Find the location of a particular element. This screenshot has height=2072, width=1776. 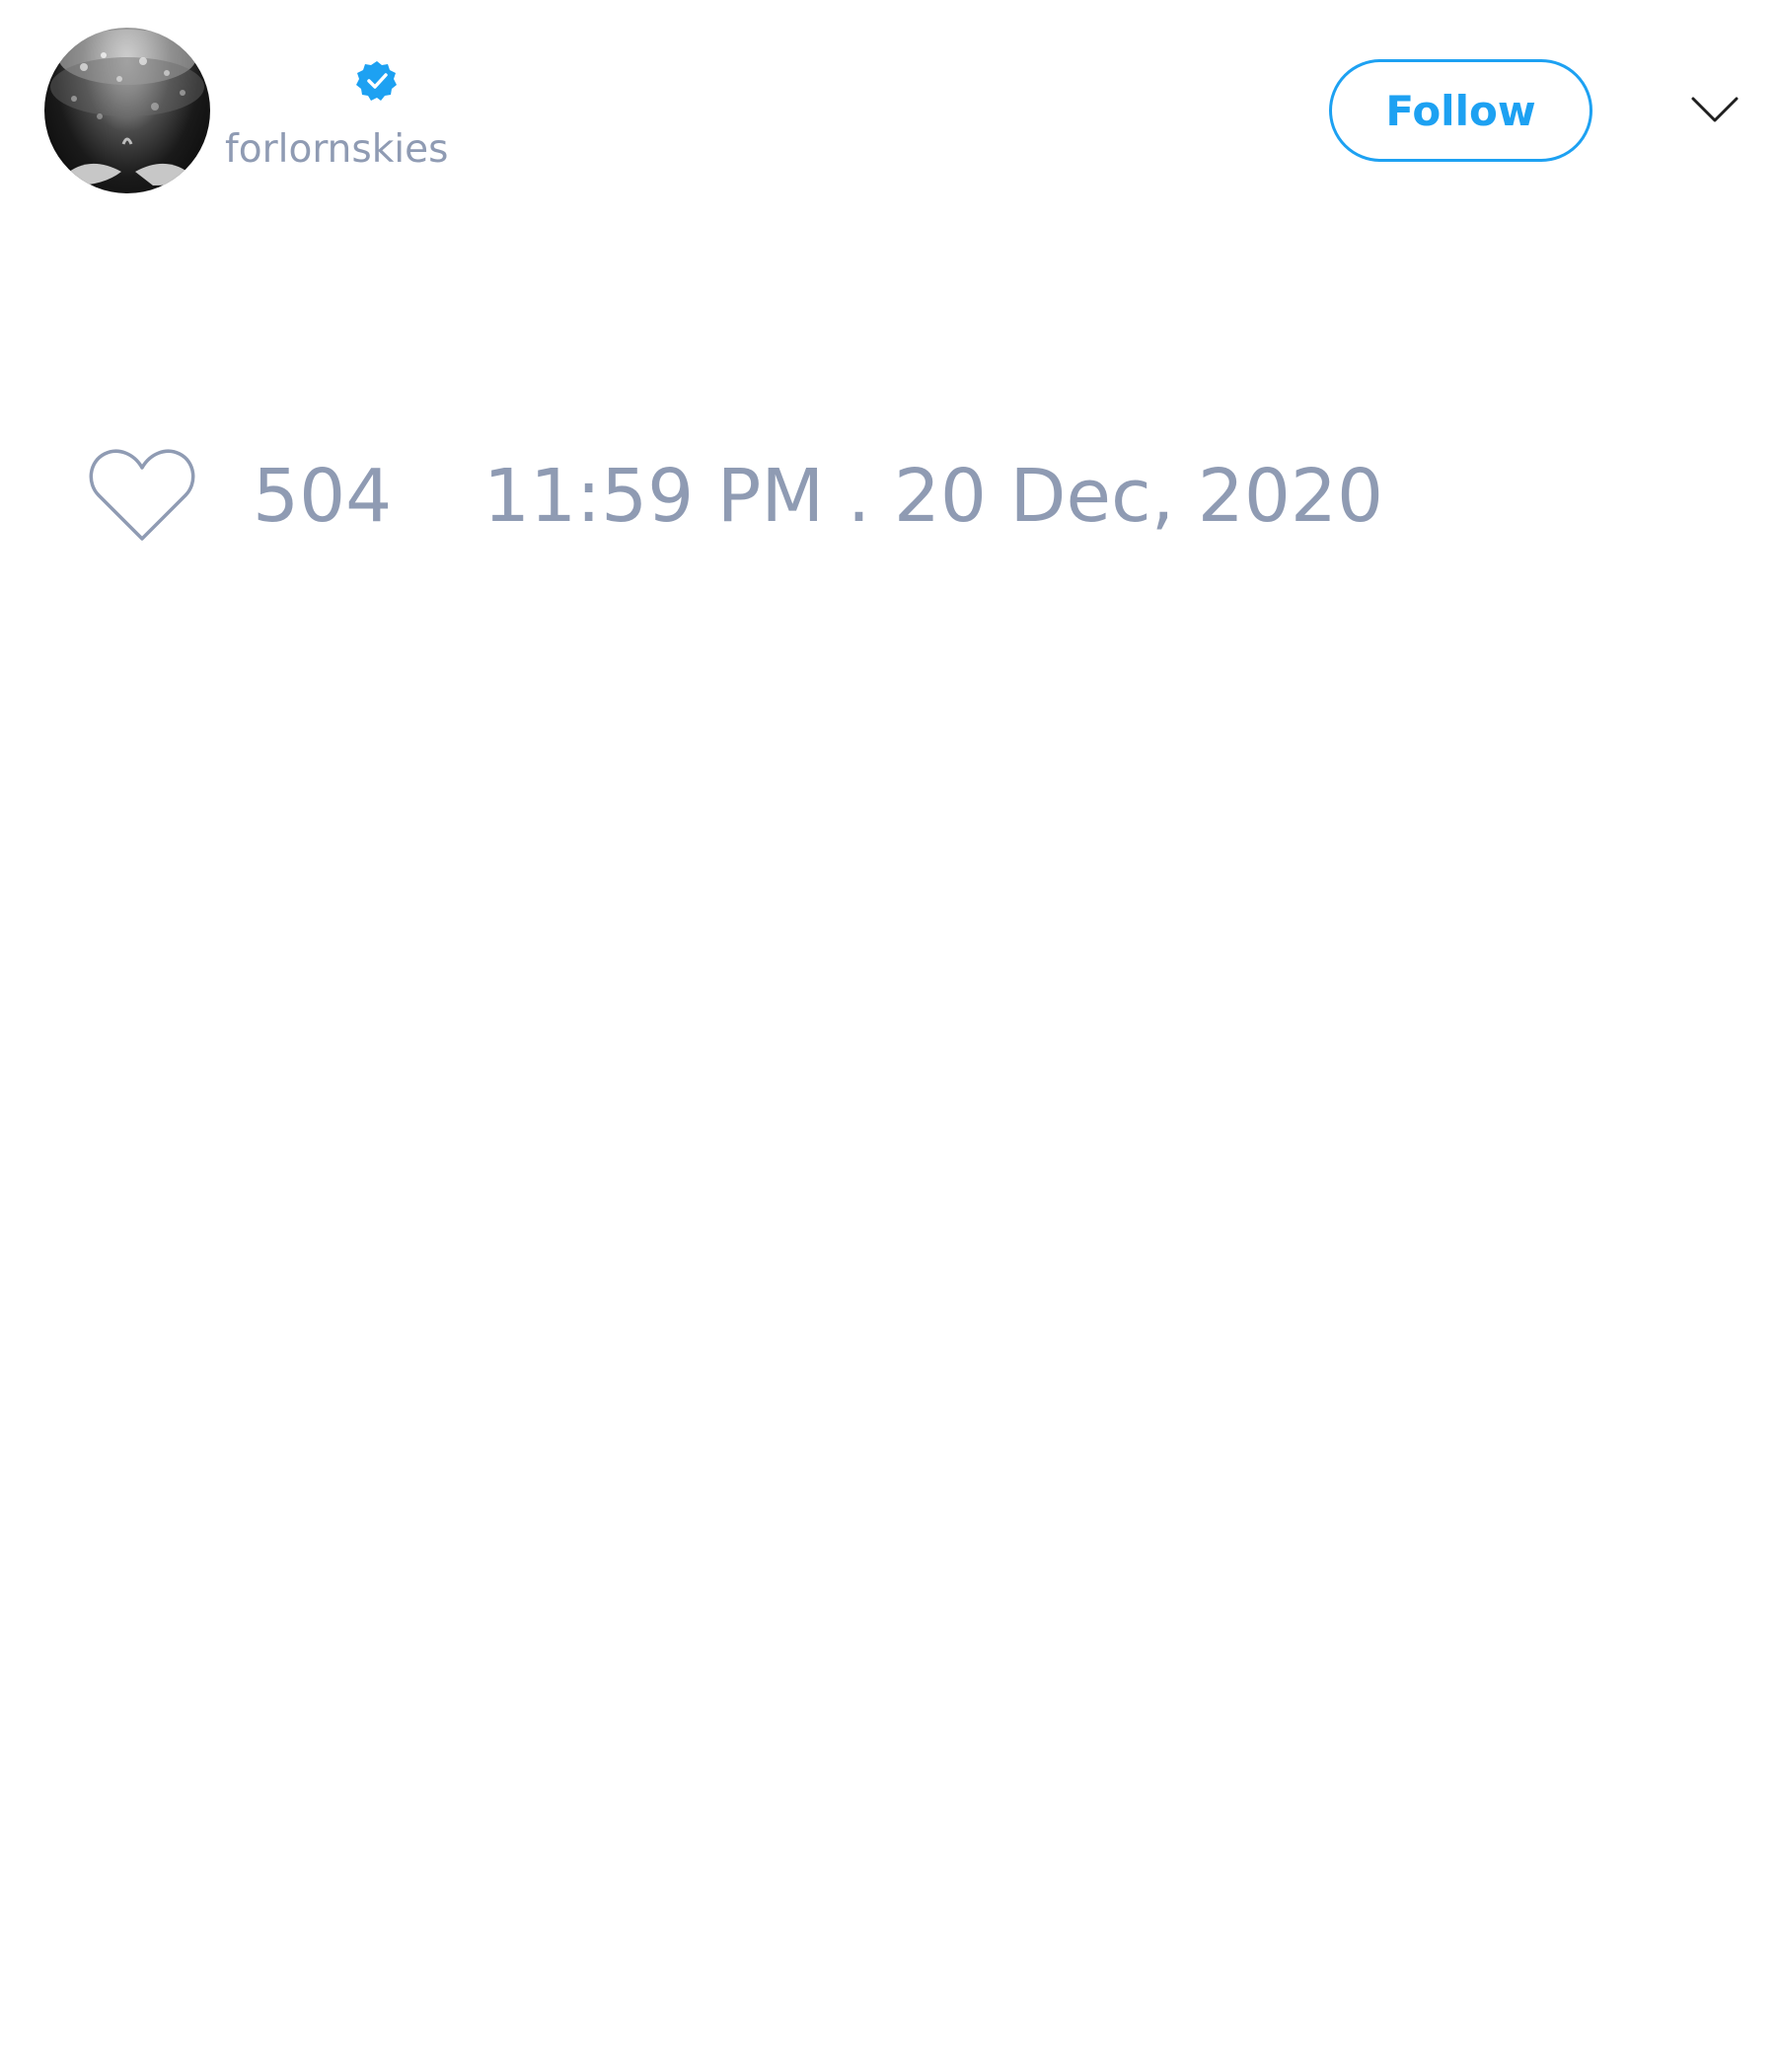

chevron-down-icon is located at coordinates (1714, 109).